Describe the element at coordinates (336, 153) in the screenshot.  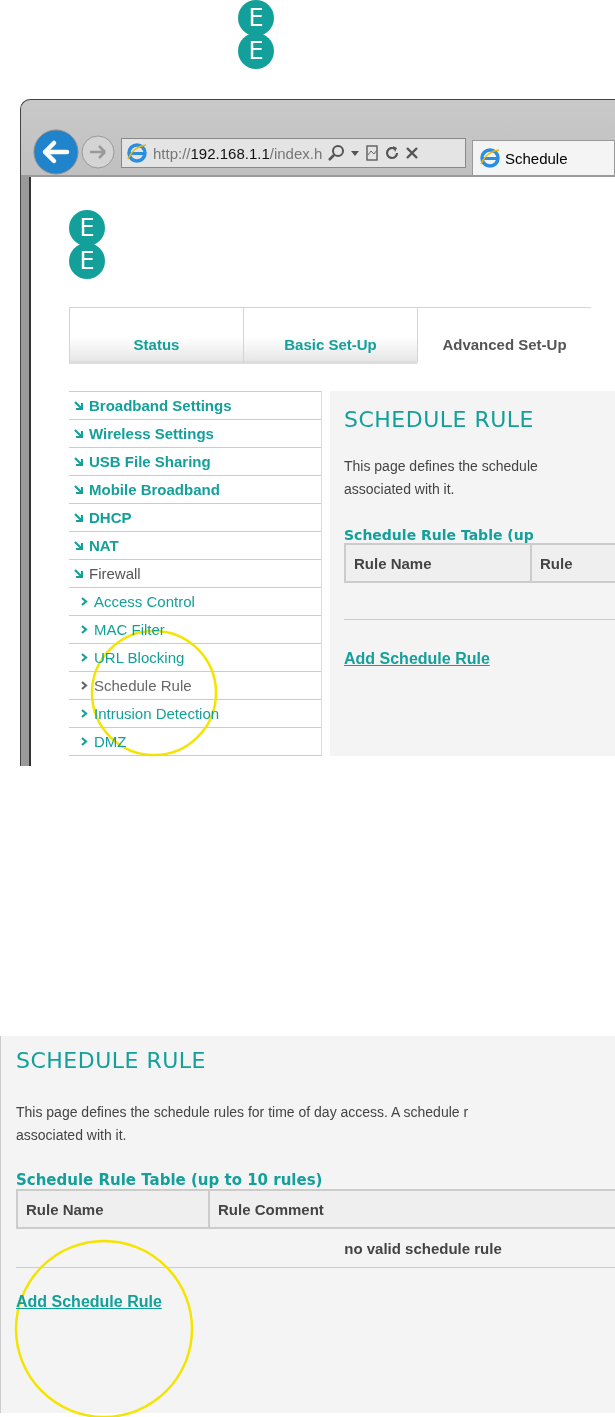
I see `search-icon` at that location.